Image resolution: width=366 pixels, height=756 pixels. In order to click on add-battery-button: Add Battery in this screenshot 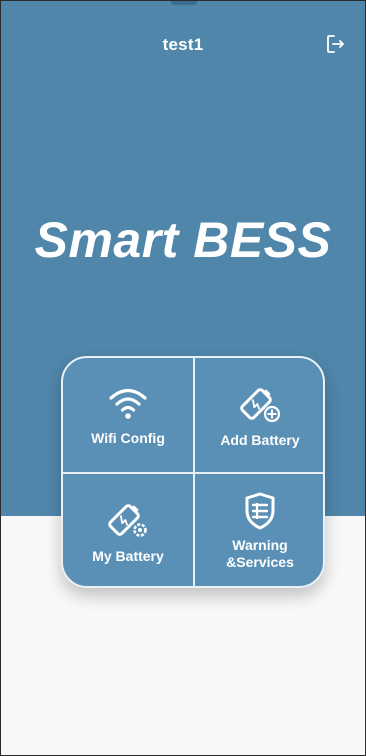, I will do `click(259, 415)`.